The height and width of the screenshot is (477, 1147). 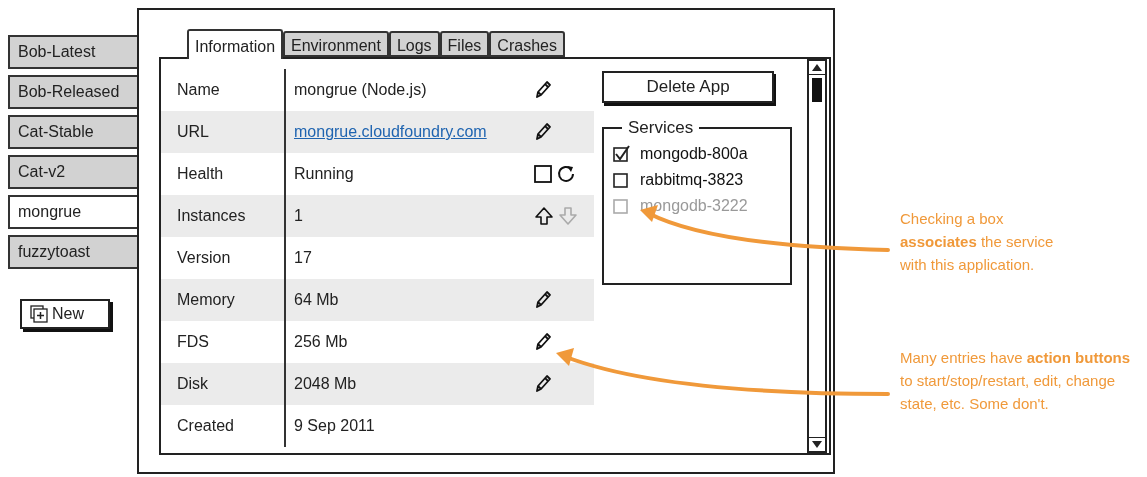 What do you see at coordinates (325, 384) in the screenshot?
I see `field-value: 2048 Mb` at bounding box center [325, 384].